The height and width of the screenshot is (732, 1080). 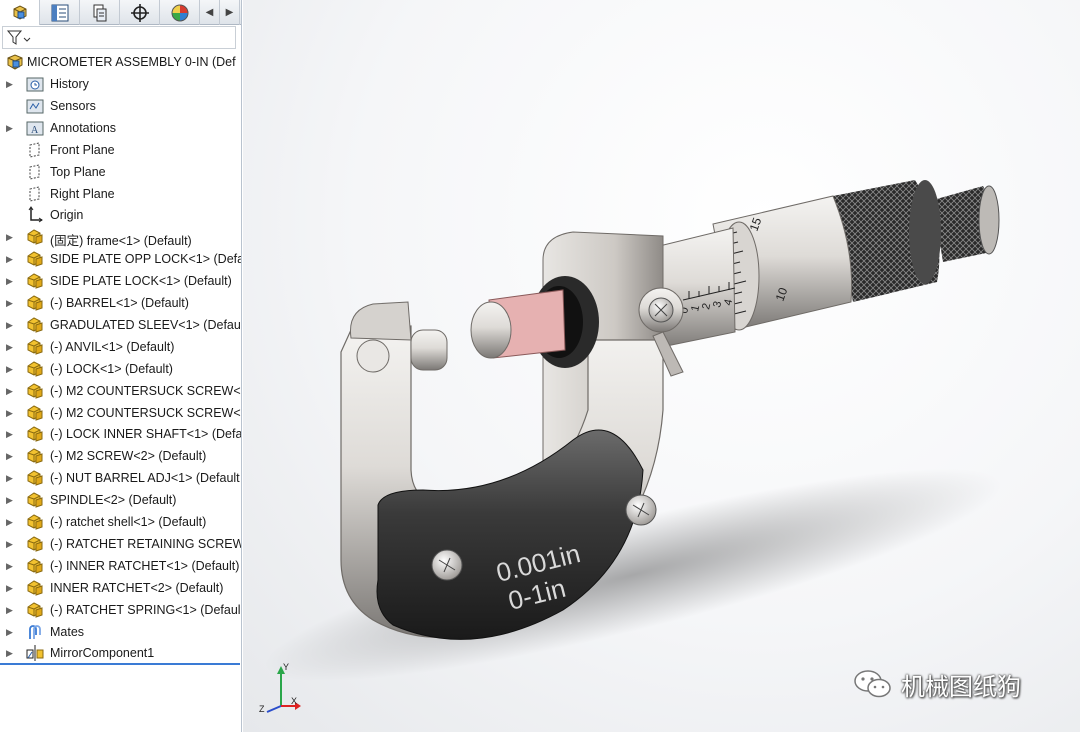 What do you see at coordinates (278, 689) in the screenshot?
I see `reference-triad: Y X Z` at bounding box center [278, 689].